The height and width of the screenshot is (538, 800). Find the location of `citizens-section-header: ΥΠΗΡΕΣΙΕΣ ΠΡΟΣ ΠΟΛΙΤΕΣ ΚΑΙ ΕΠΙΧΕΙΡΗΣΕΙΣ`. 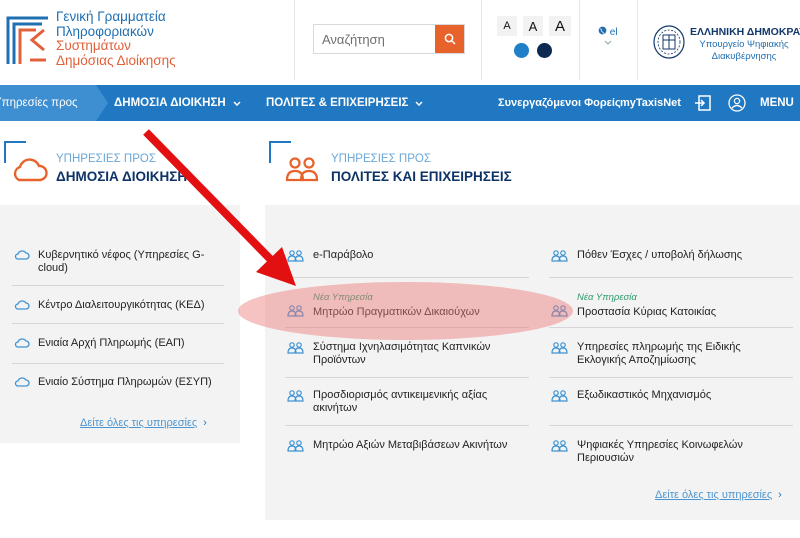

citizens-section-header: ΥΠΗΡΕΣΙΕΣ ΠΡΟΣ ΠΟΛΙΤΕΣ ΚΑΙ ΕΠΙΧΕΙΡΗΣΕΙΣ is located at coordinates (532, 170).